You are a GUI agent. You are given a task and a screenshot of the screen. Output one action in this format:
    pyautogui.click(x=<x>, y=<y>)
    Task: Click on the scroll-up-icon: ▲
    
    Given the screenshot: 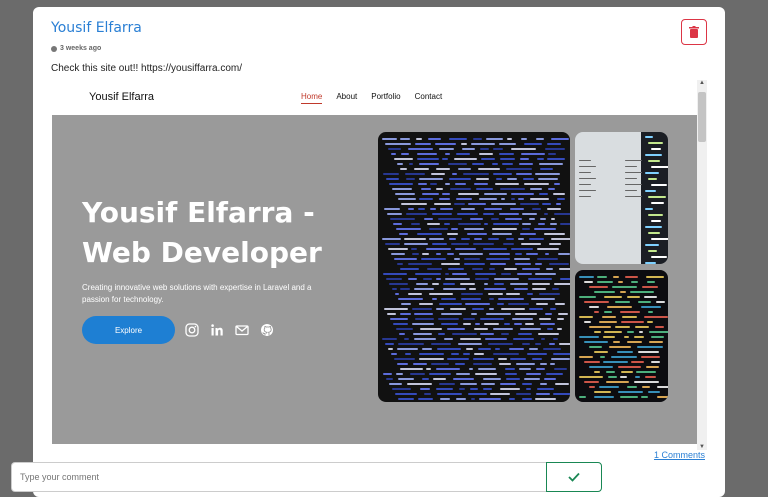 What is the action you would take?
    pyautogui.click(x=702, y=83)
    